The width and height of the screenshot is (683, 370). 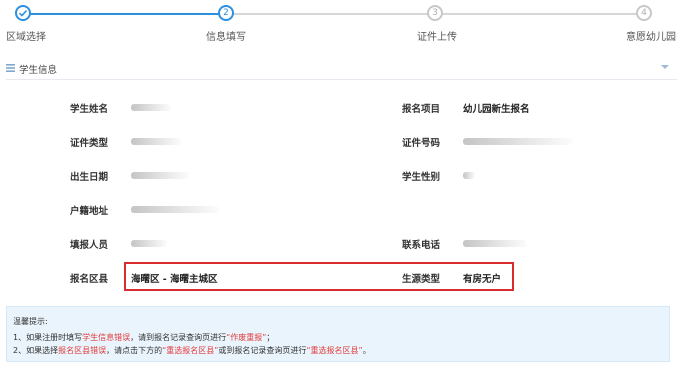 I want to click on step-2-label: 信息填写, so click(x=226, y=37).